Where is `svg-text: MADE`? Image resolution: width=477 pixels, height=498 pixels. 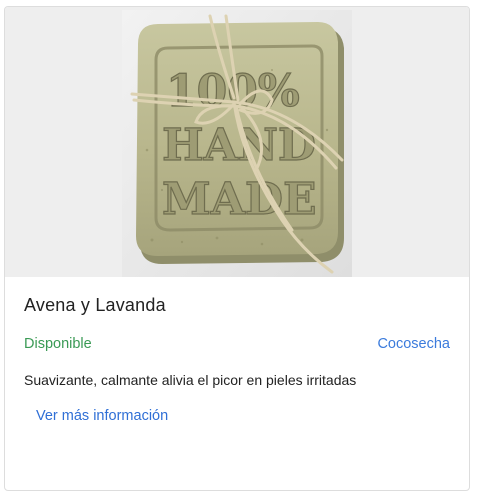 svg-text: MADE is located at coordinates (239, 199).